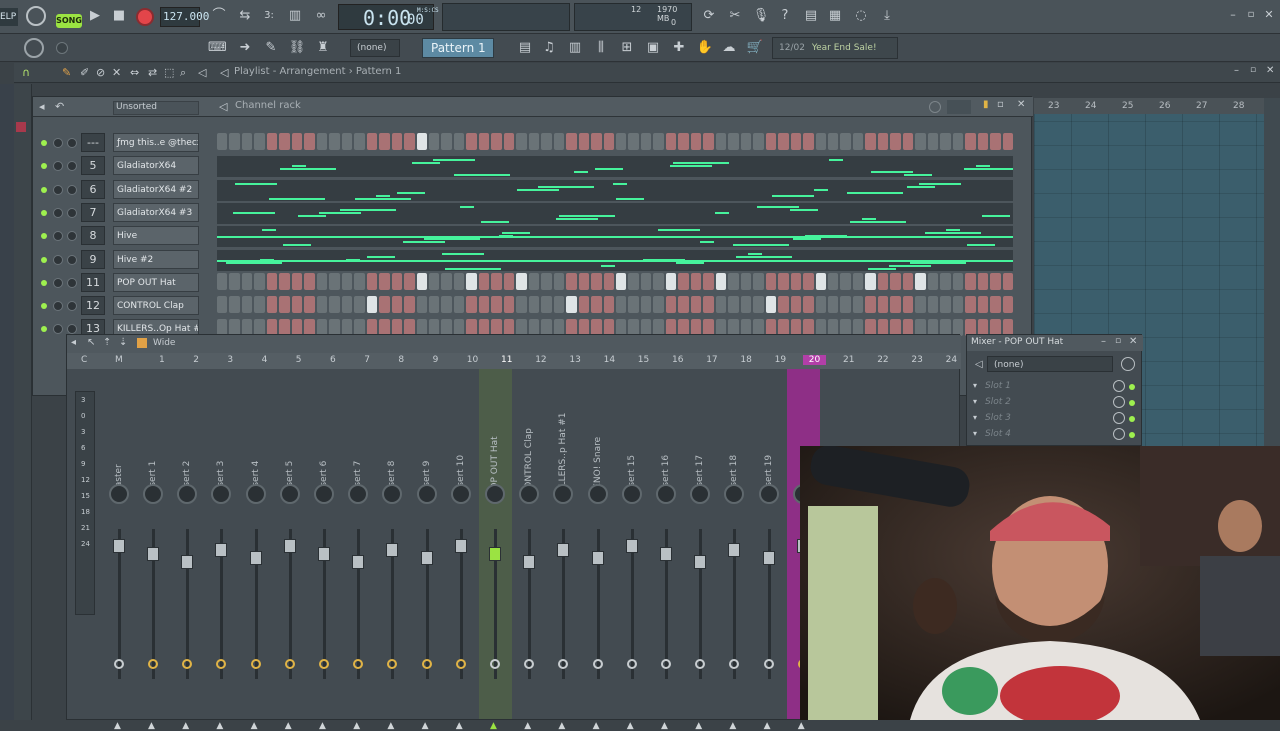  What do you see at coordinates (563, 550) in the screenshot?
I see `mixer-track: KILLERS..p Hat #1 ▲` at bounding box center [563, 550].